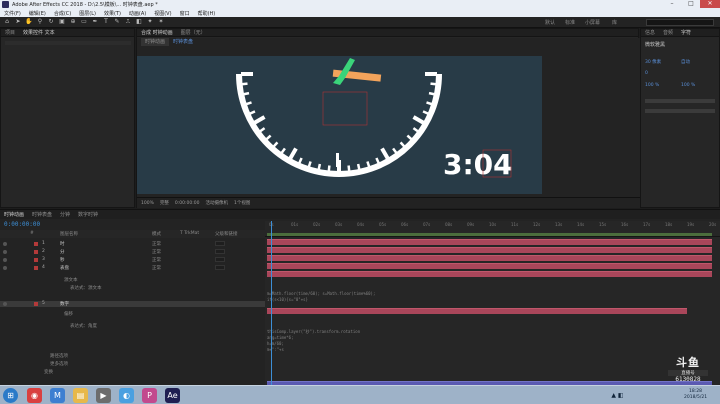  What do you see at coordinates (62, 260) in the screenshot?
I see `layer-name: 秒` at bounding box center [62, 260].